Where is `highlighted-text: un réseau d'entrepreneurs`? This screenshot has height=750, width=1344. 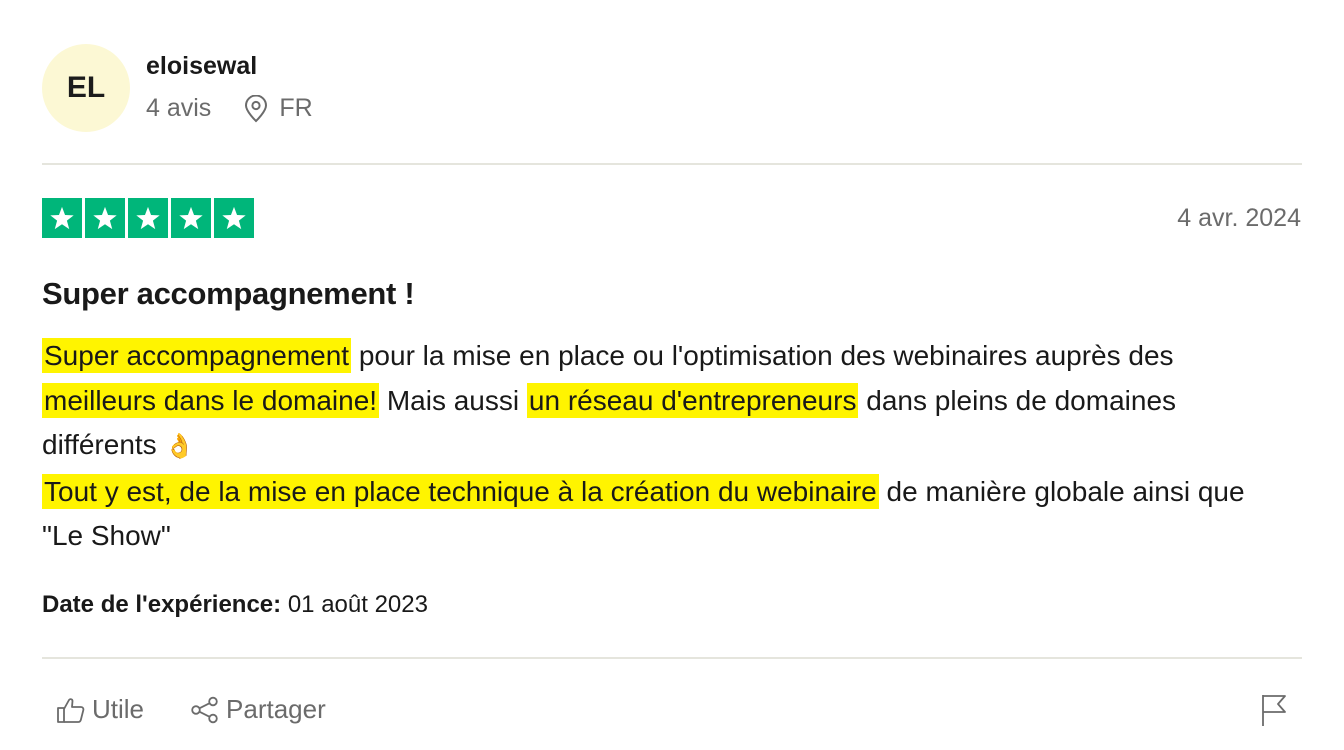
highlighted-text: un réseau d'entrepreneurs is located at coordinates (692, 400).